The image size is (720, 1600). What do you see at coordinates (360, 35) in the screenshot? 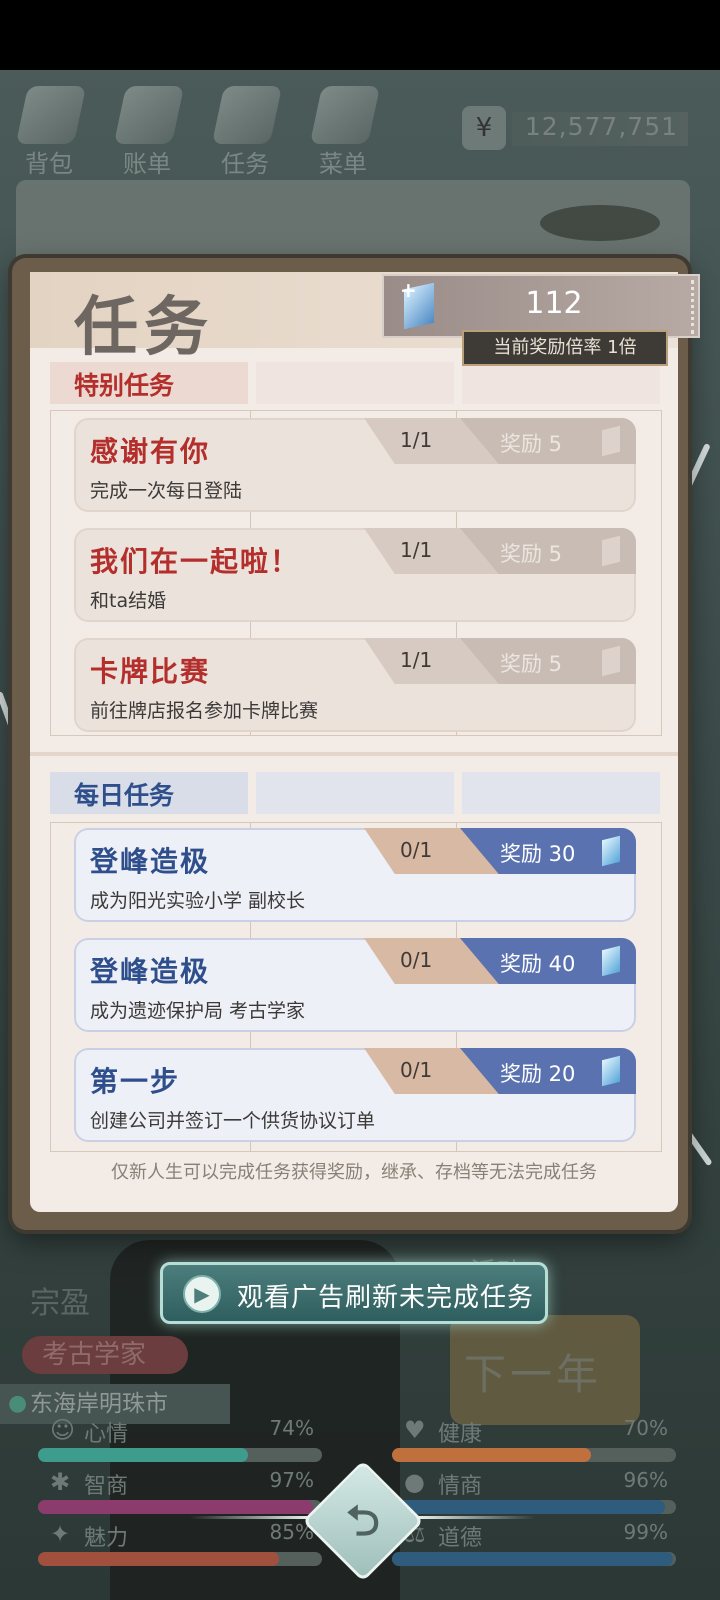
I see `status-bar` at bounding box center [360, 35].